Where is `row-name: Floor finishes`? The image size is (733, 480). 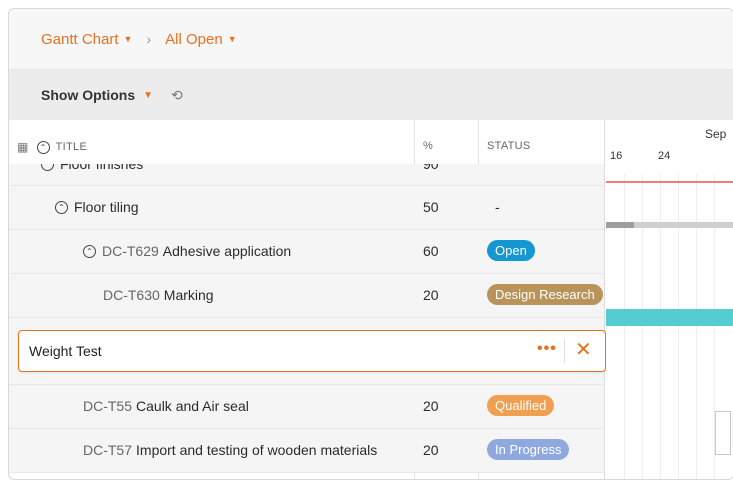 row-name: Floor finishes is located at coordinates (102, 168).